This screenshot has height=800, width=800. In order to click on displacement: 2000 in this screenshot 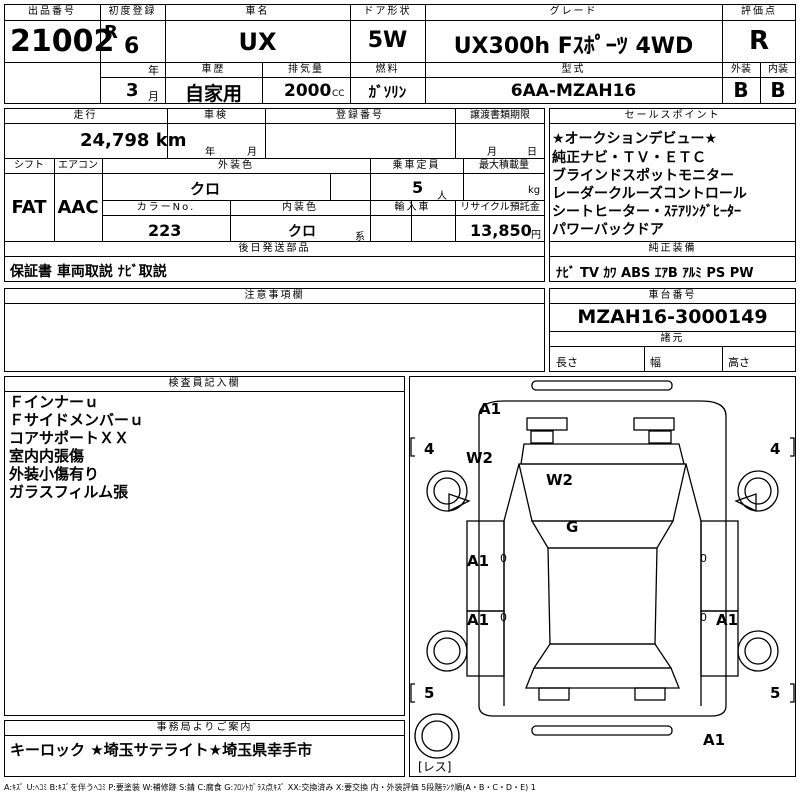, I will do `click(308, 91)`.